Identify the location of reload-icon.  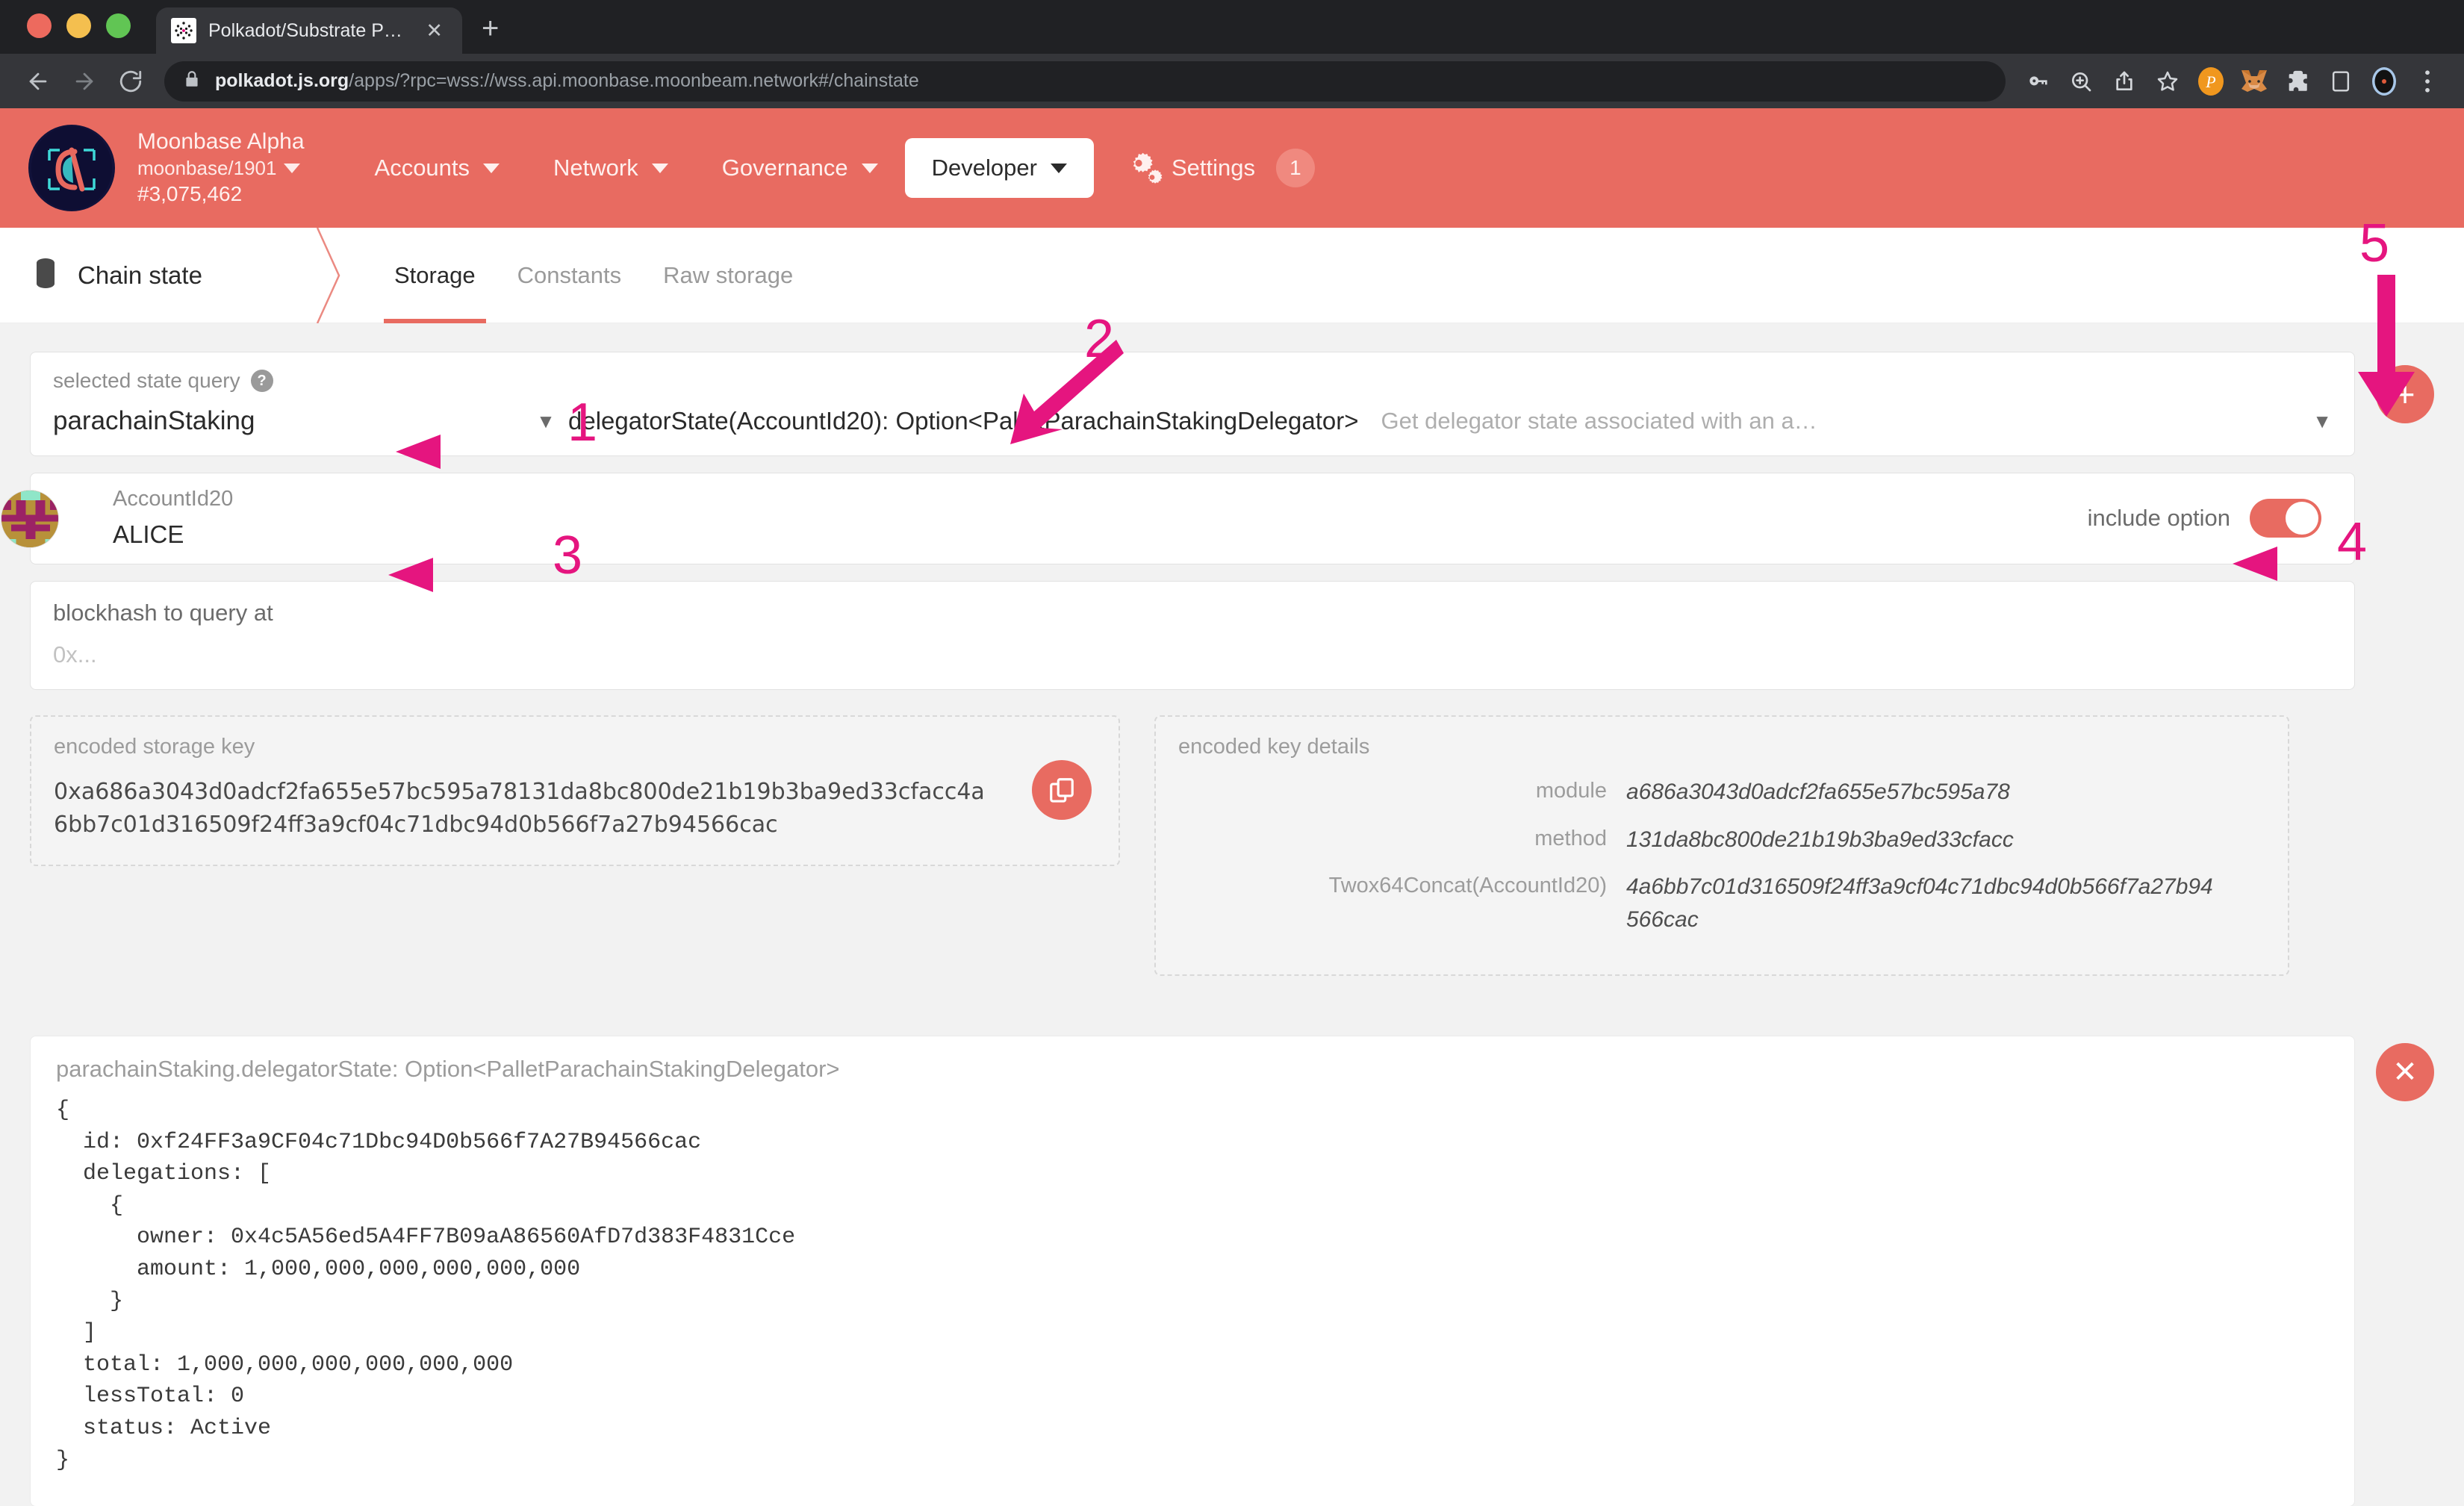
(131, 81).